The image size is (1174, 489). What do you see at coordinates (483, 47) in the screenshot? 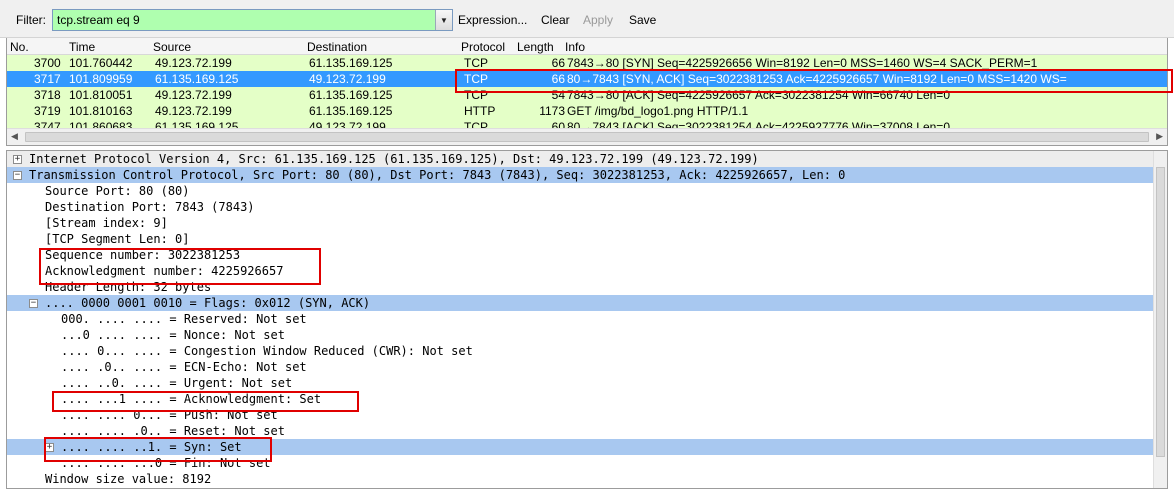
I see `column-header-protocol: Protocol` at bounding box center [483, 47].